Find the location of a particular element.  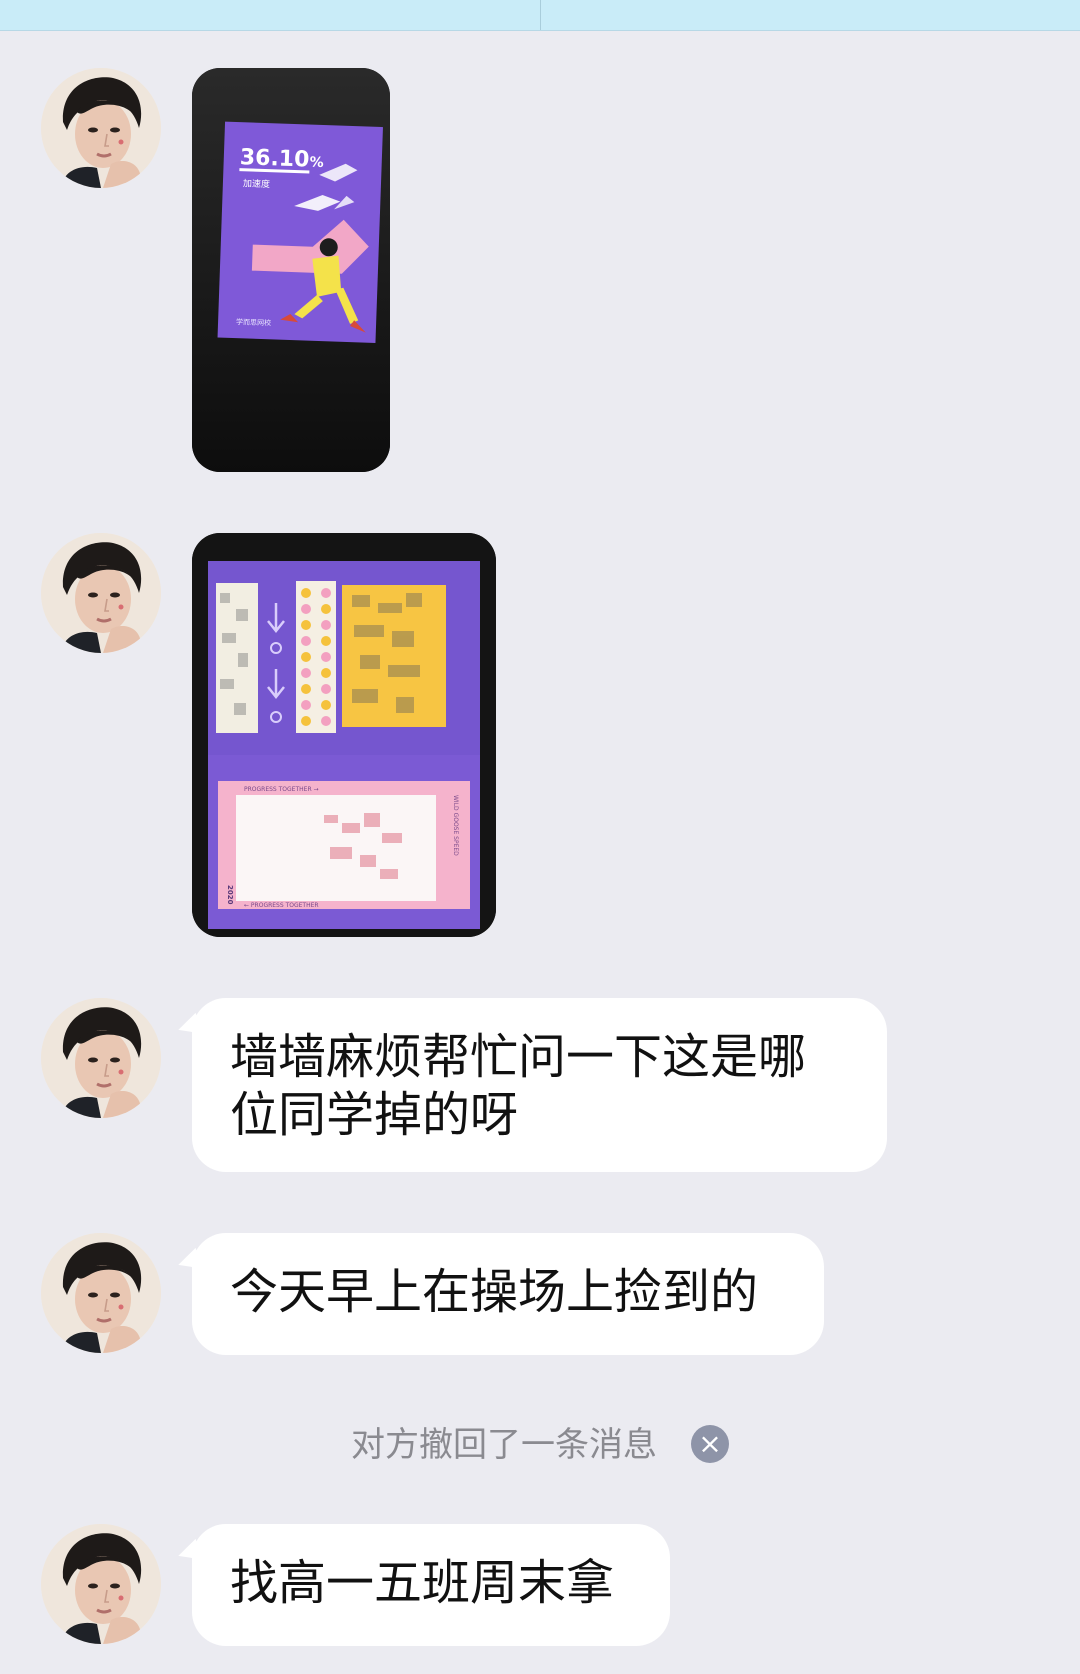

cover-footer: 学而思网校 is located at coordinates (253, 322).